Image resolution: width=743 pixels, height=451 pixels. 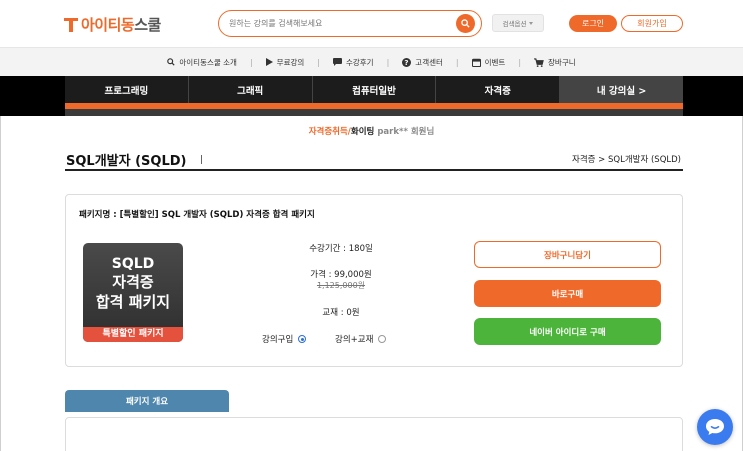 I want to click on search-option-label: 검색옵션, so click(x=514, y=24).